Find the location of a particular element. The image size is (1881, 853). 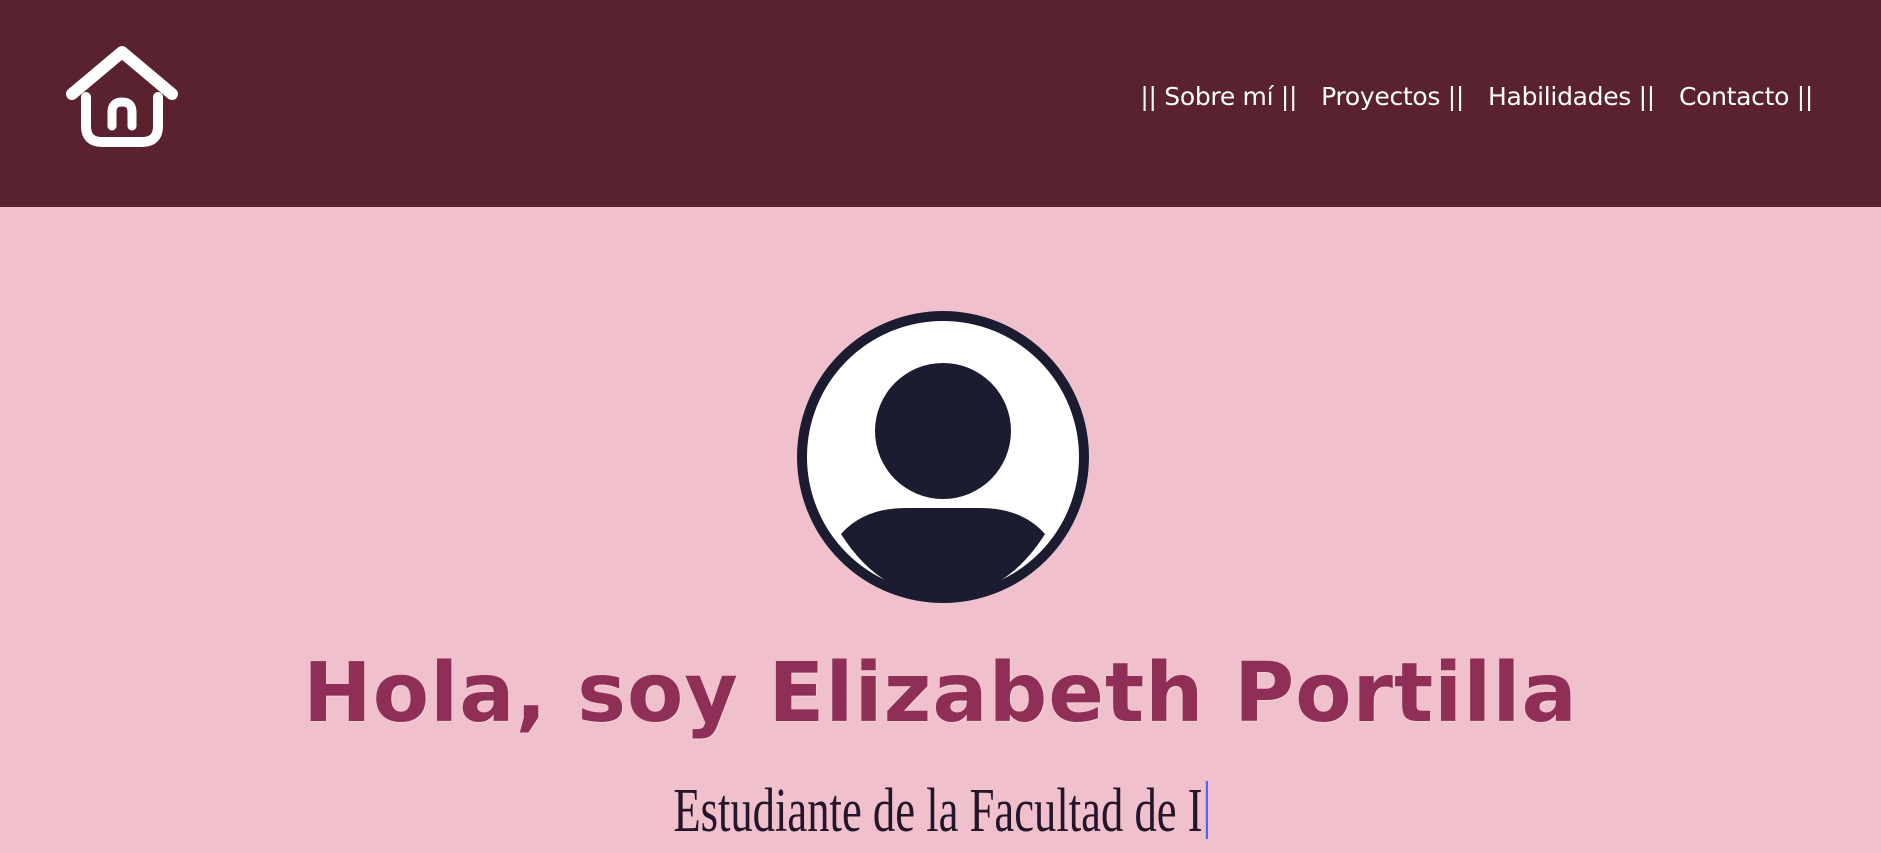

hero-title: Hola, soy Elizabeth Portilla is located at coordinates (940, 693).